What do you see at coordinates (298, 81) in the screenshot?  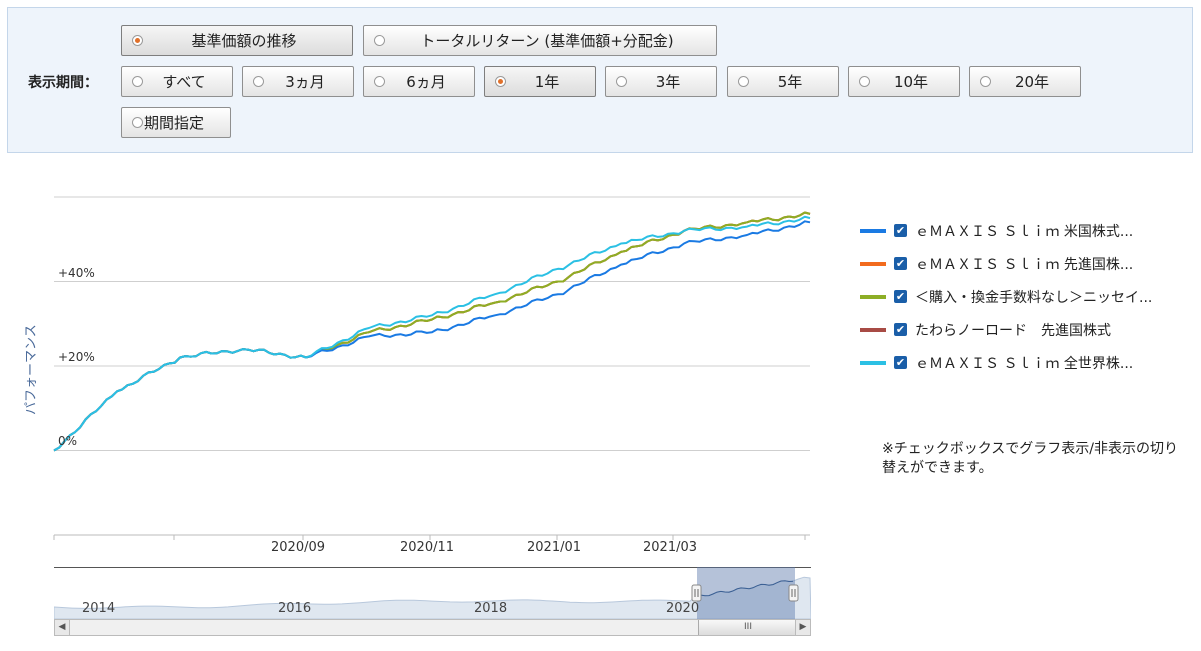 I see `period-3m-button: 3ヵ月` at bounding box center [298, 81].